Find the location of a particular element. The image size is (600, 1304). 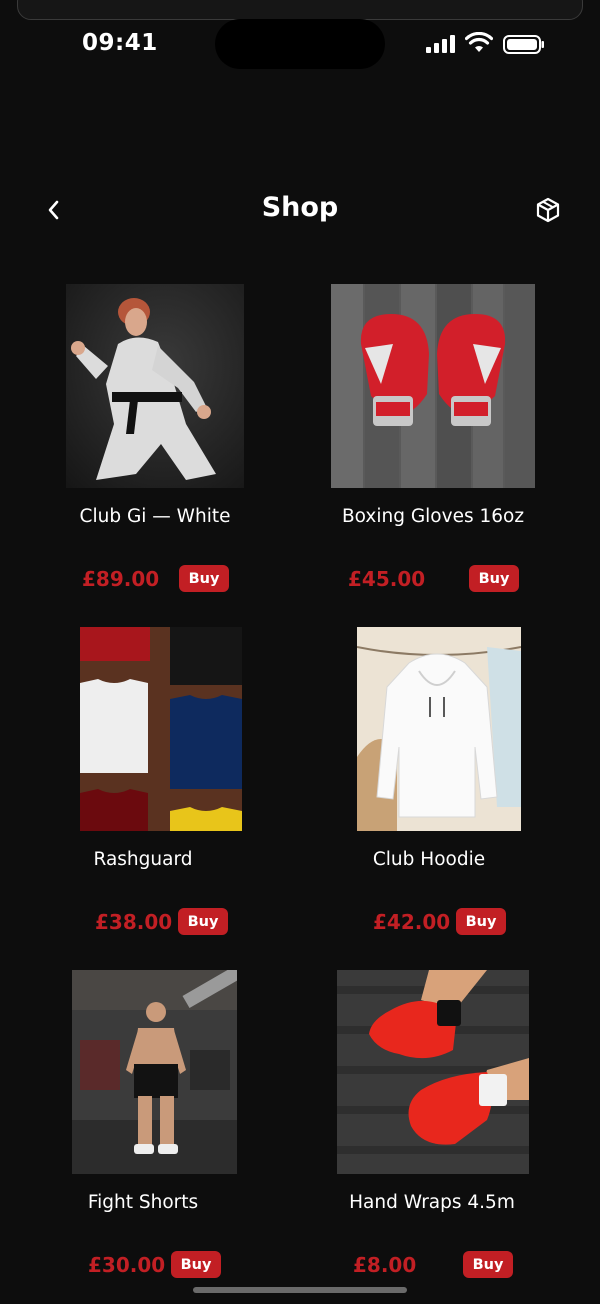

white-hoodie-photo is located at coordinates (439, 729).